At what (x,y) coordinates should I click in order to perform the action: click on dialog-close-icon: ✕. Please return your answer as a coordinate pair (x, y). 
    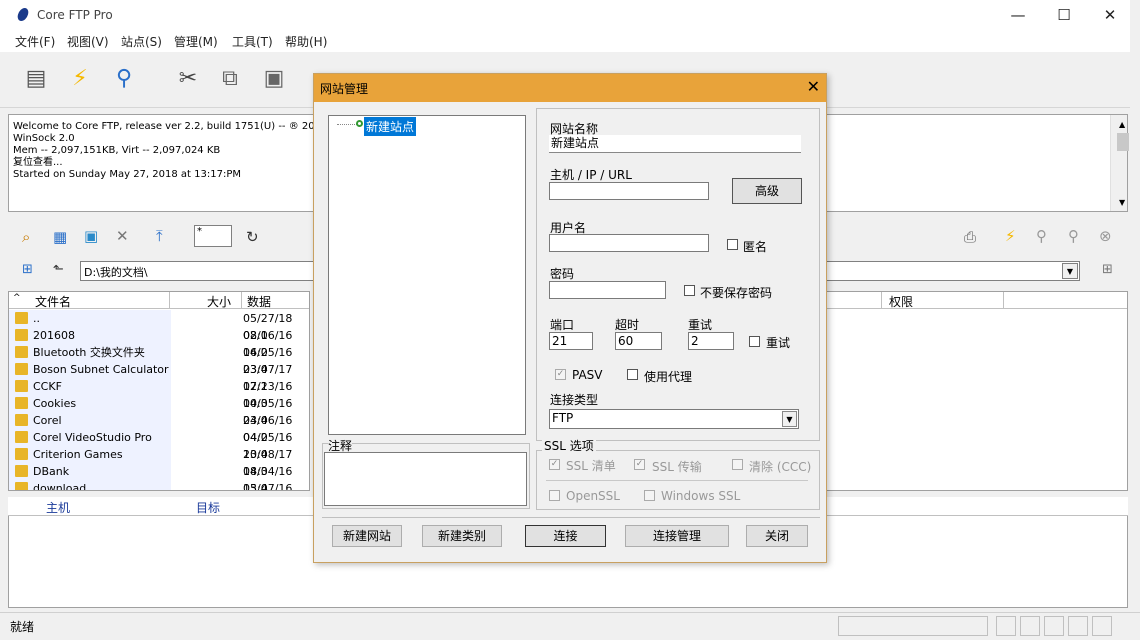
    Looking at the image, I should click on (813, 86).